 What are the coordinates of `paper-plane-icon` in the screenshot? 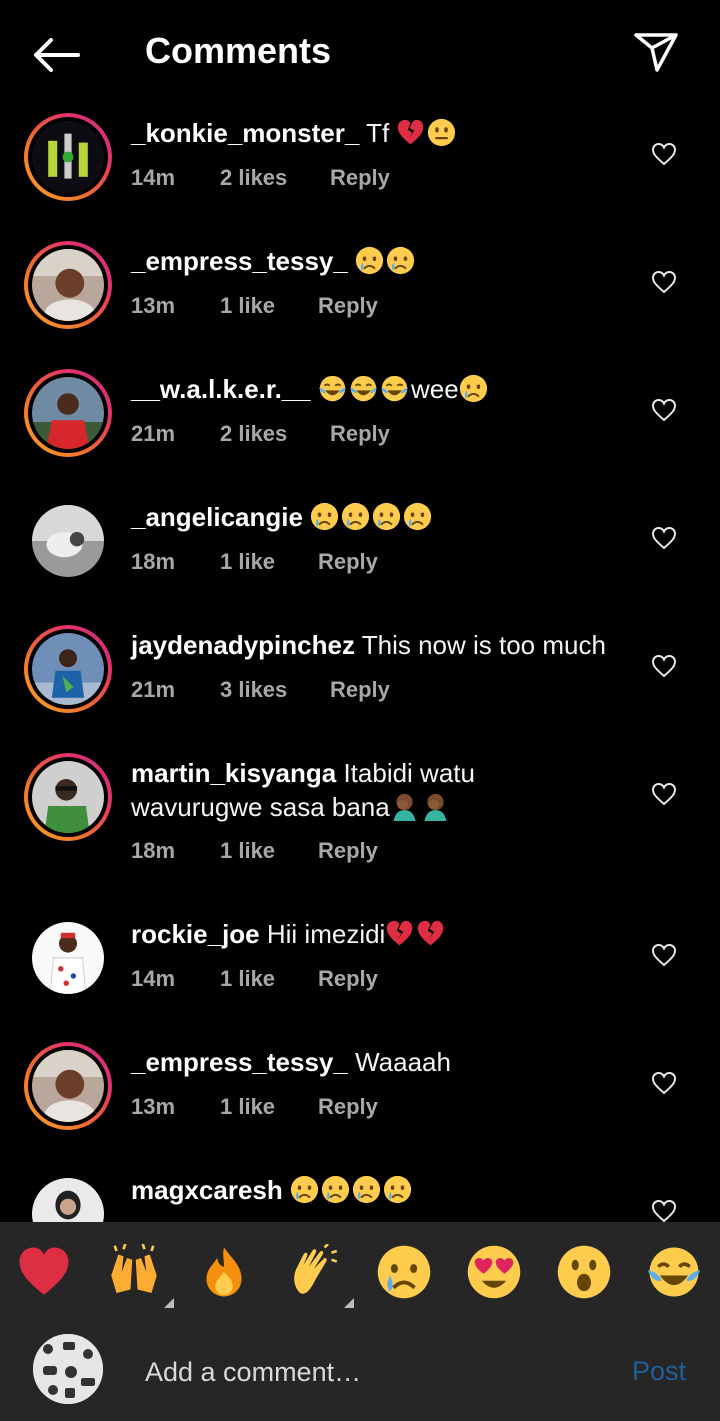 It's located at (656, 52).